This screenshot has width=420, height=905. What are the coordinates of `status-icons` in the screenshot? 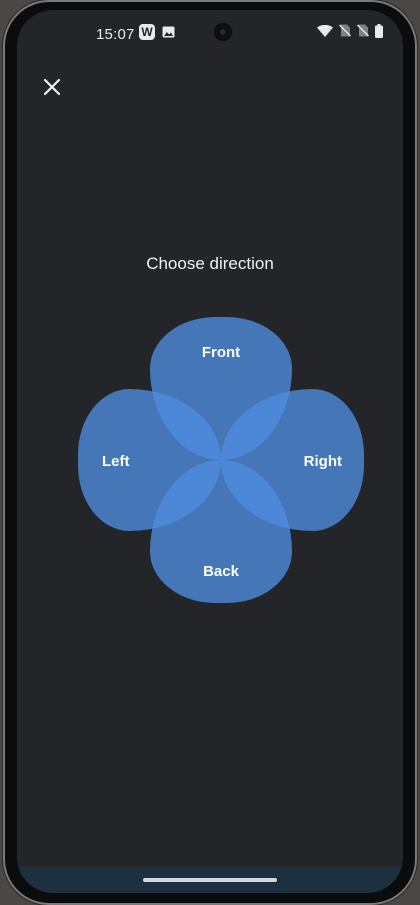 It's located at (350, 33).